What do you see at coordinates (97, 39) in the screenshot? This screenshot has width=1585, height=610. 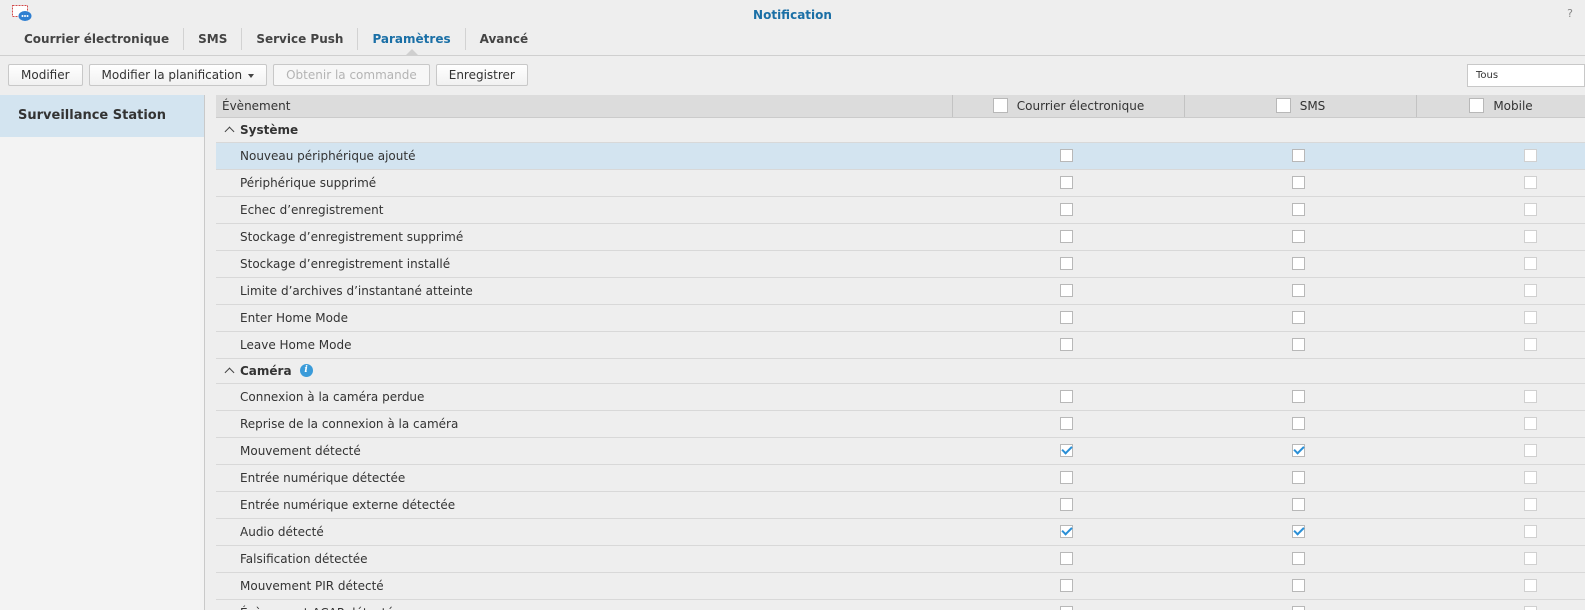 I see `tab-email: Courrier électronique` at bounding box center [97, 39].